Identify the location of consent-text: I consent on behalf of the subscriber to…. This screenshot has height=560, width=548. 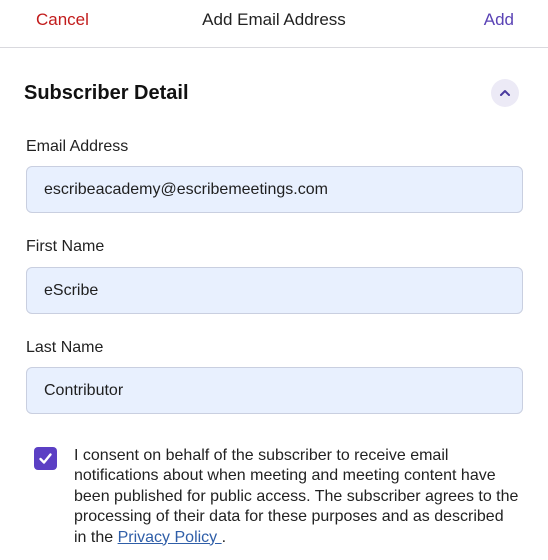
(296, 497).